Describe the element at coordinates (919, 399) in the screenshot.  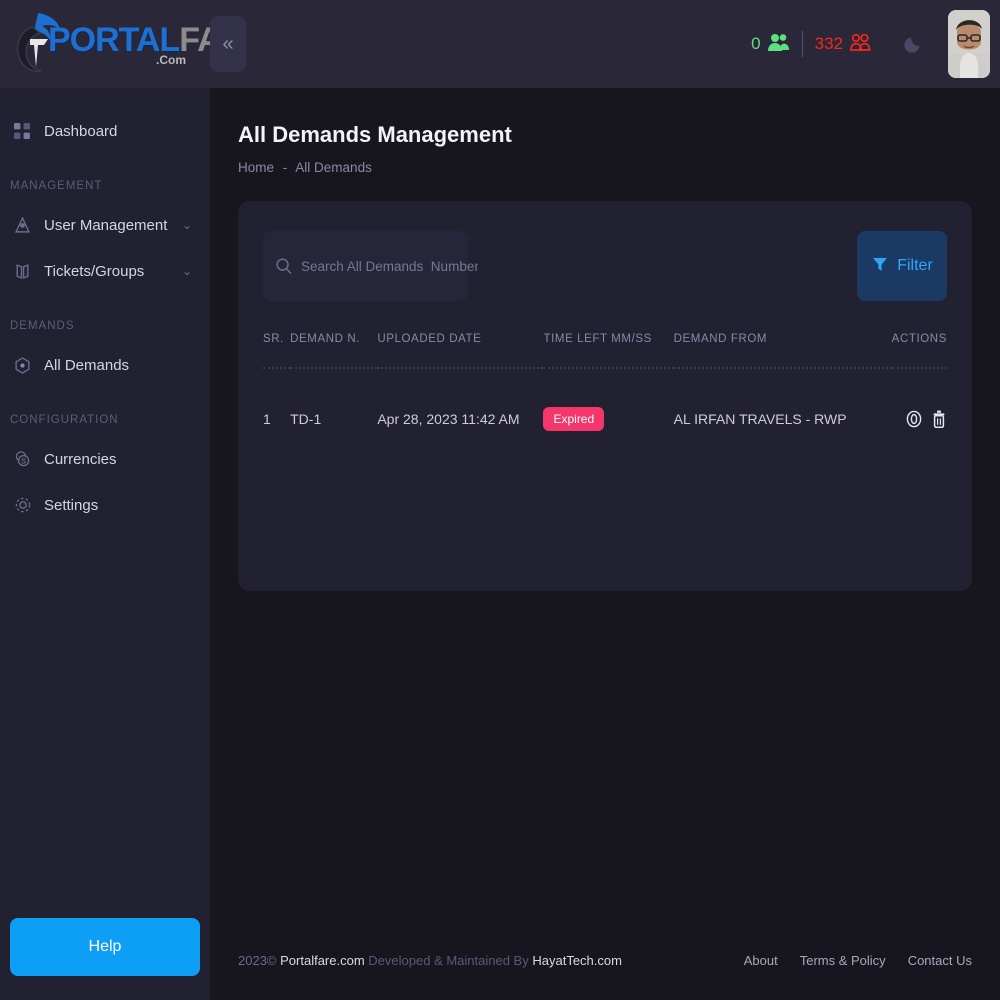
I see `cell-actions` at that location.